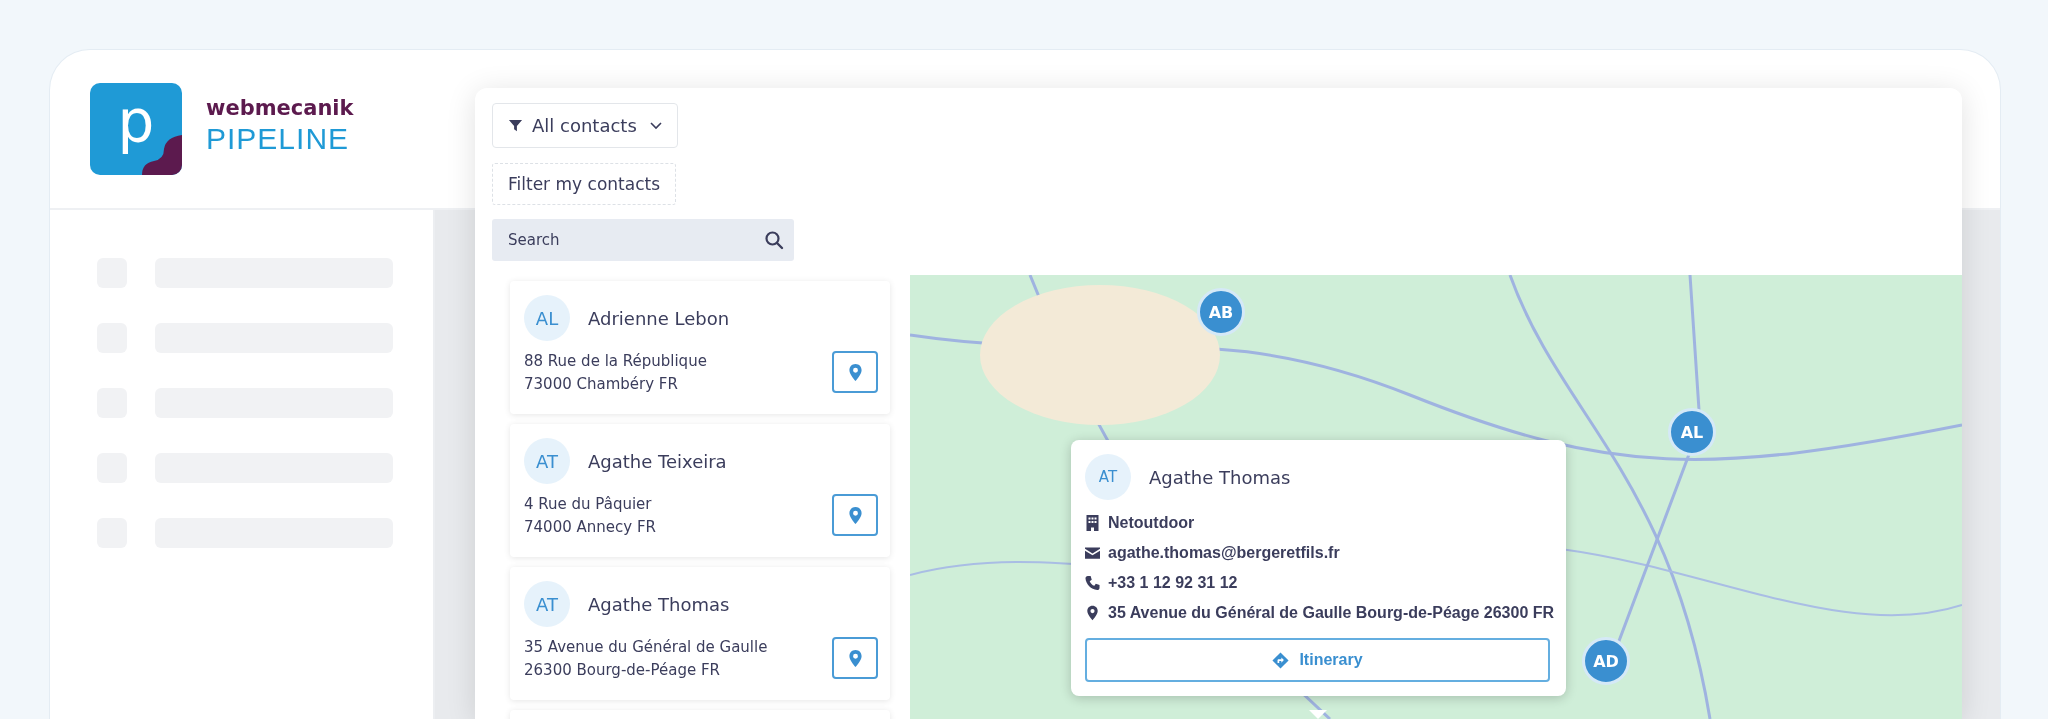  What do you see at coordinates (547, 318) in the screenshot?
I see `avatar-initials: AL` at bounding box center [547, 318].